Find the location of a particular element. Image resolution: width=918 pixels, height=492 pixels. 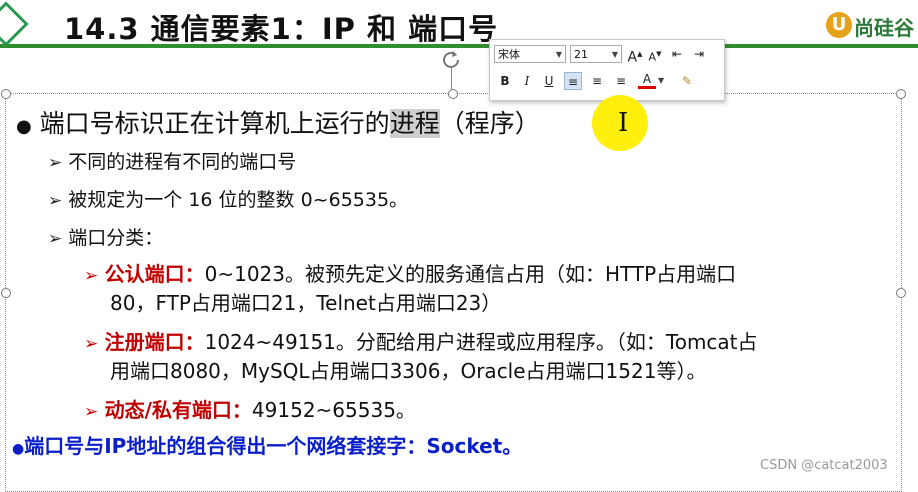

resize-handle-left is located at coordinates (6, 293).